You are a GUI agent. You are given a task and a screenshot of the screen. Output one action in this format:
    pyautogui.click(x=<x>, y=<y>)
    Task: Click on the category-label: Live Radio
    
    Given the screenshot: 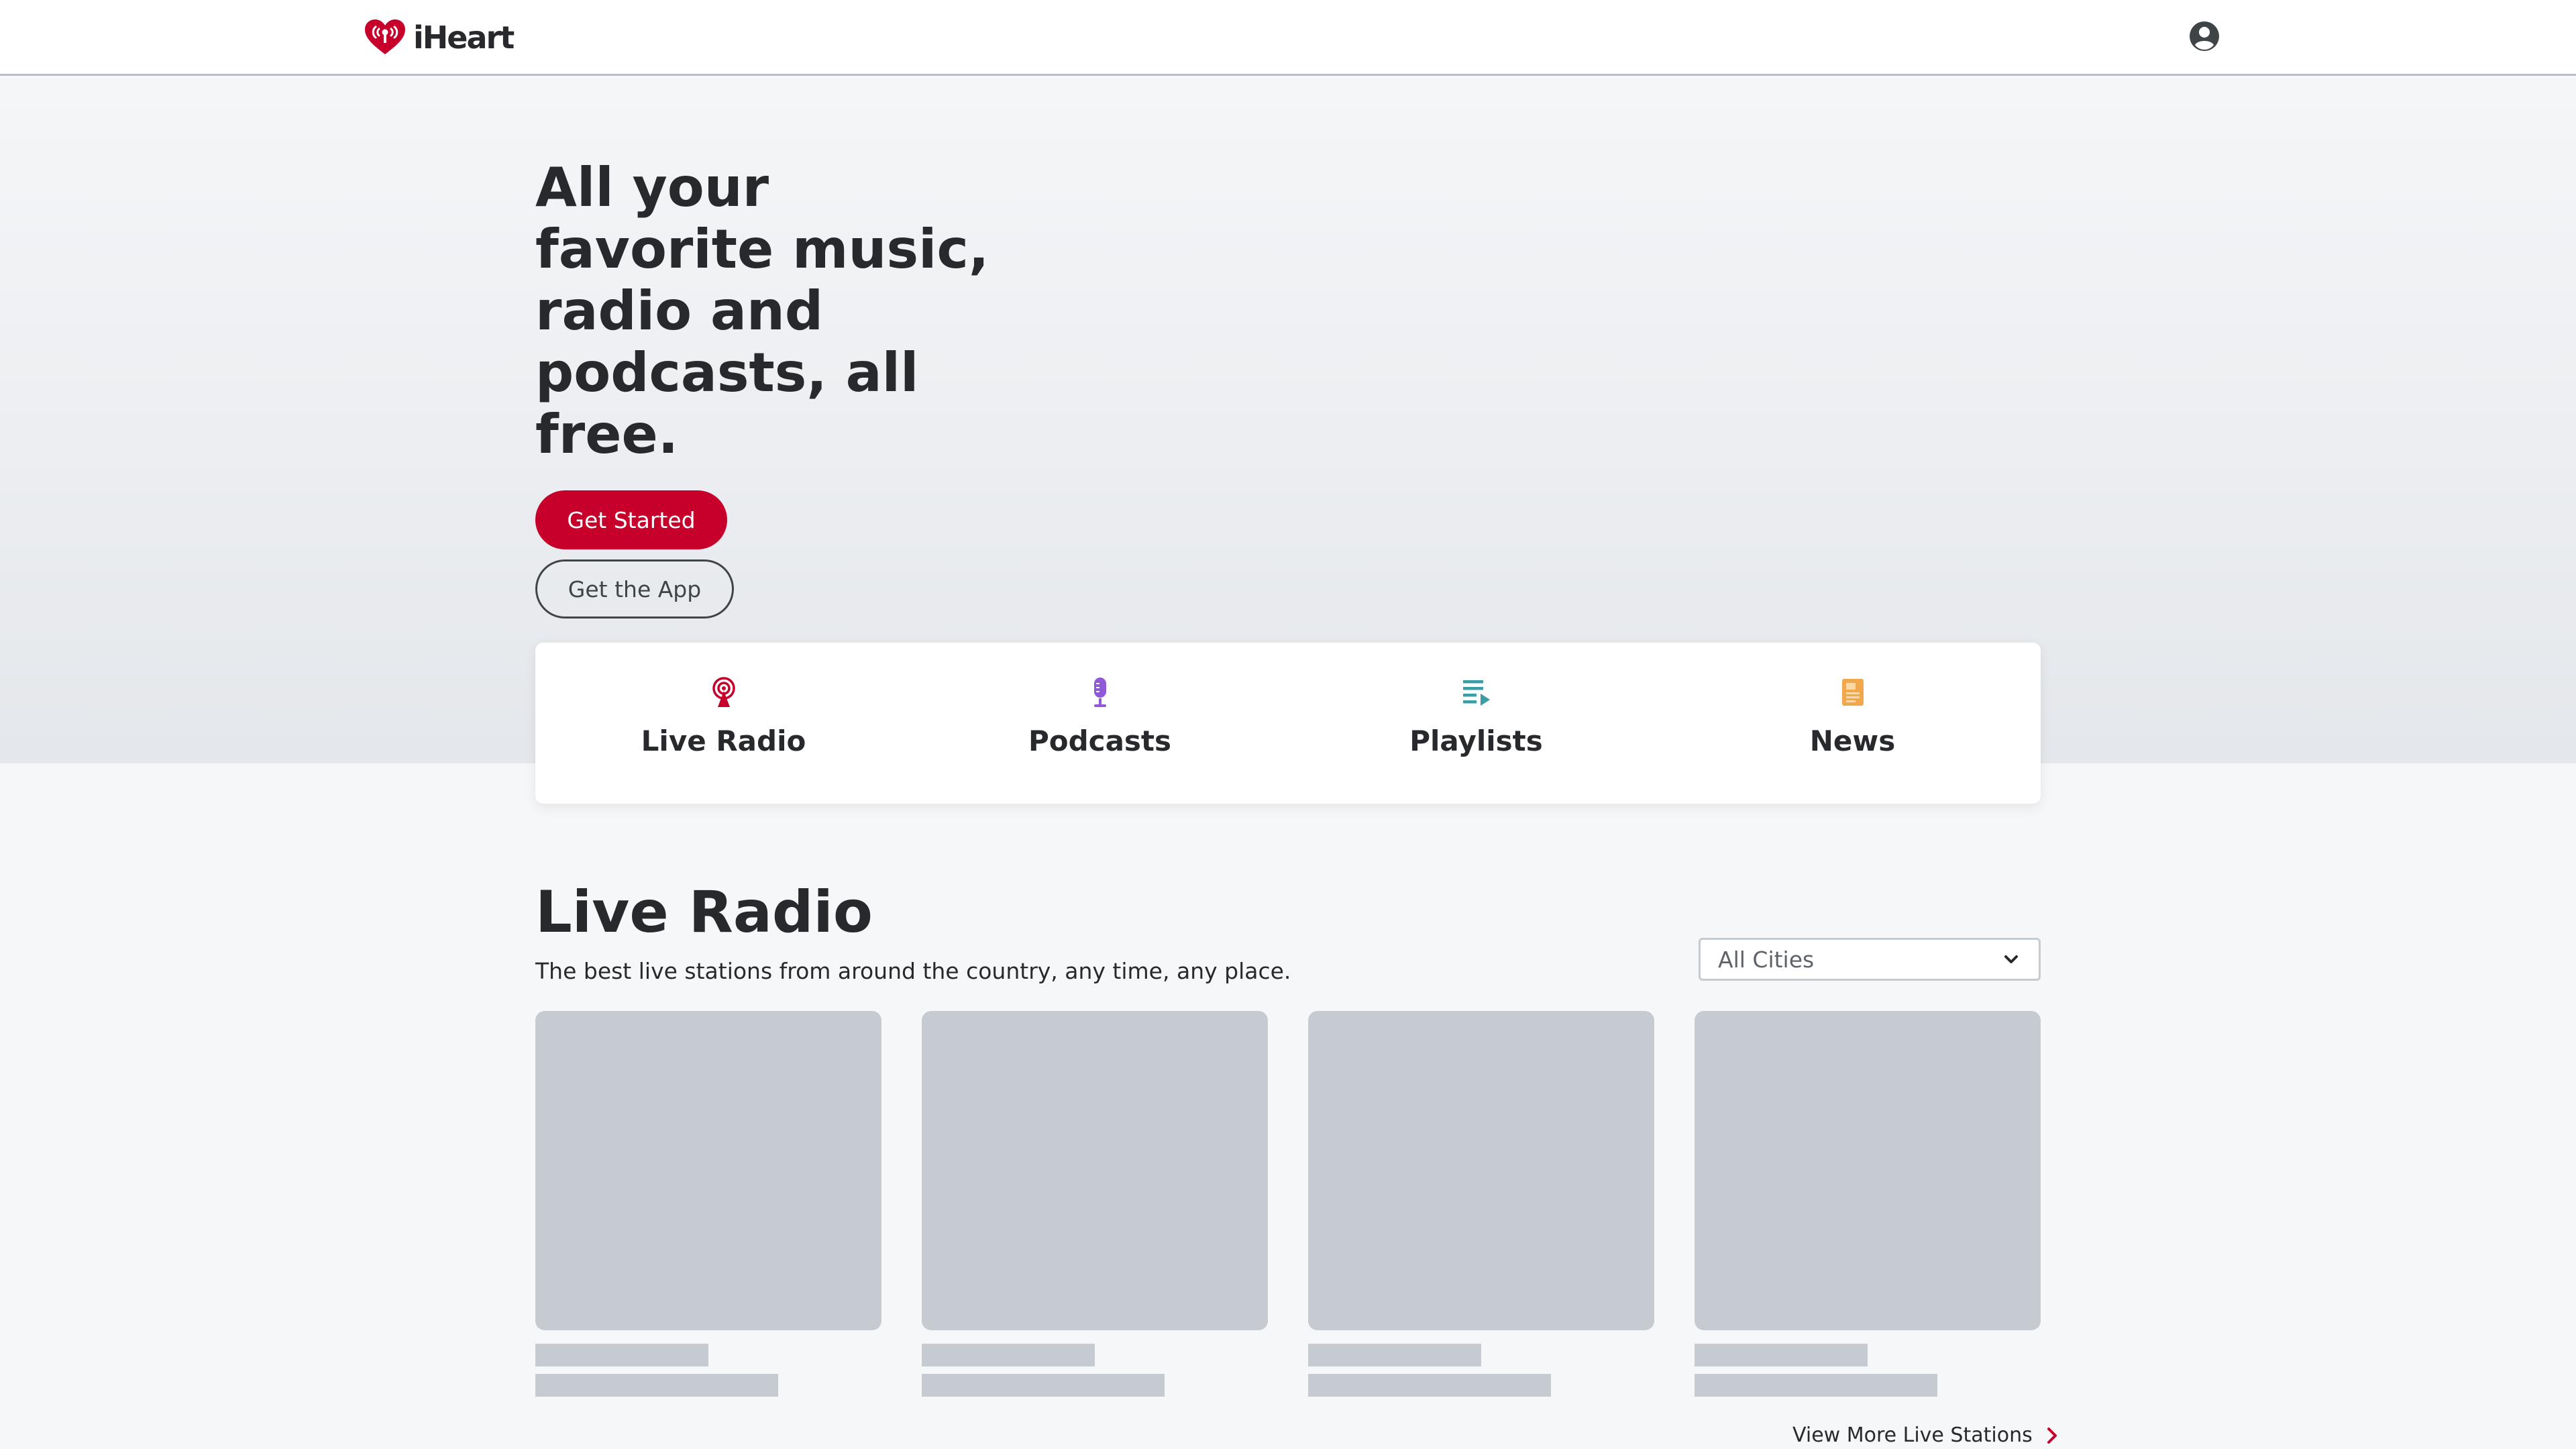 What is the action you would take?
    pyautogui.click(x=723, y=740)
    